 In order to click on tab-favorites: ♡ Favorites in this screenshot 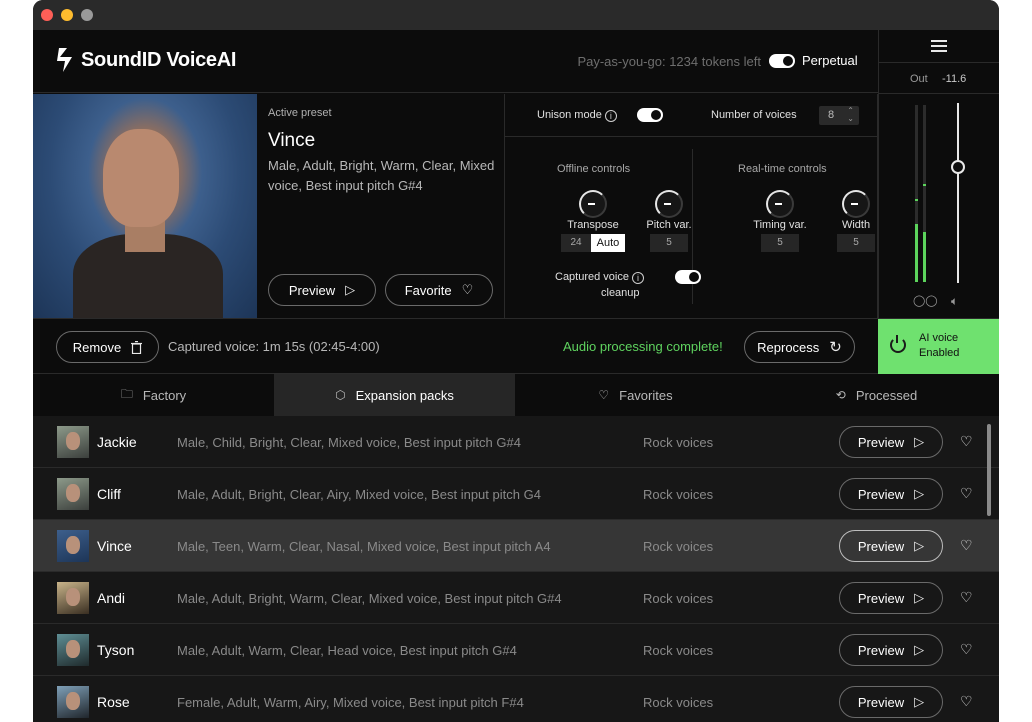, I will do `click(635, 395)`.